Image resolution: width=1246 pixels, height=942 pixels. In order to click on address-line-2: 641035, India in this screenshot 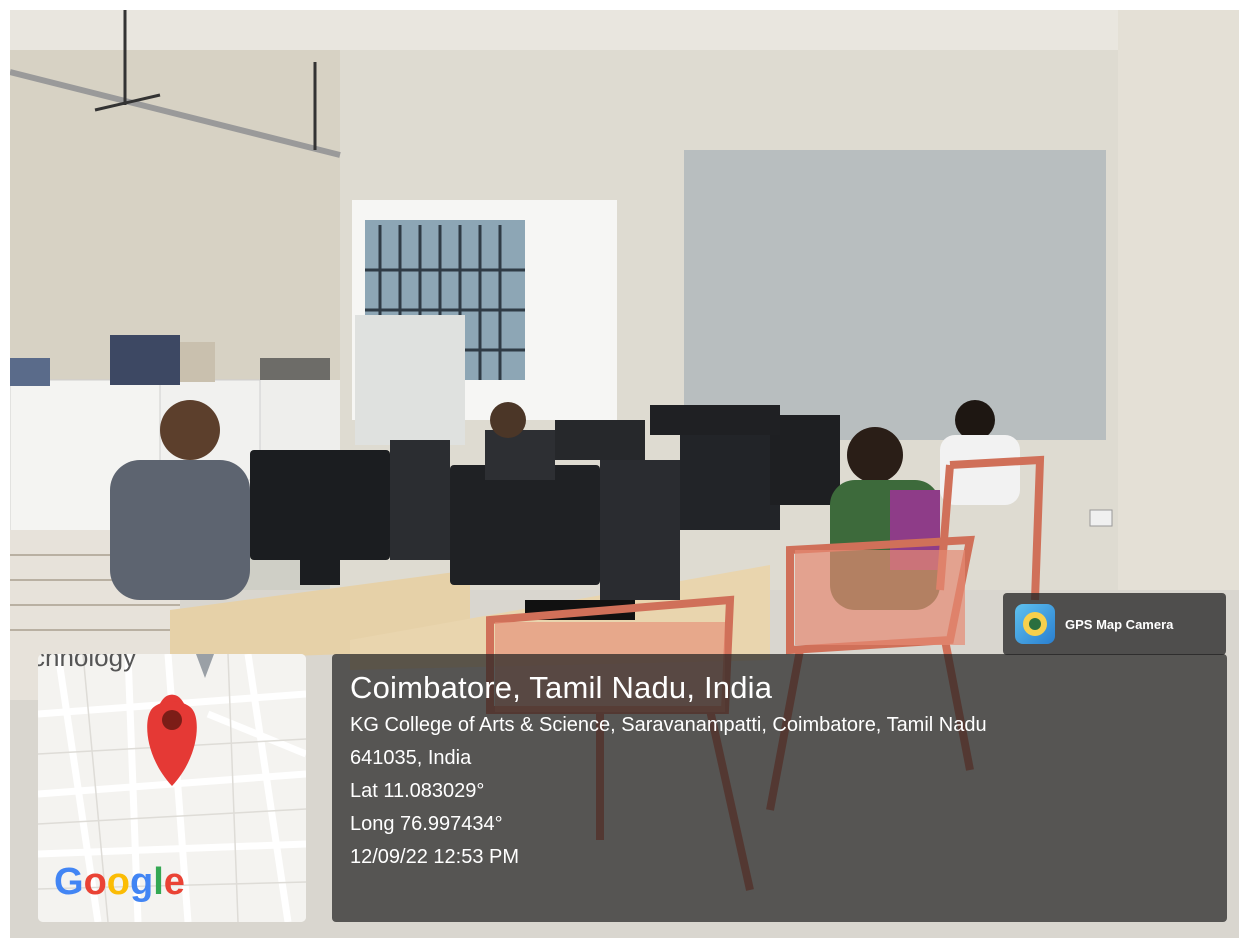, I will do `click(411, 758)`.